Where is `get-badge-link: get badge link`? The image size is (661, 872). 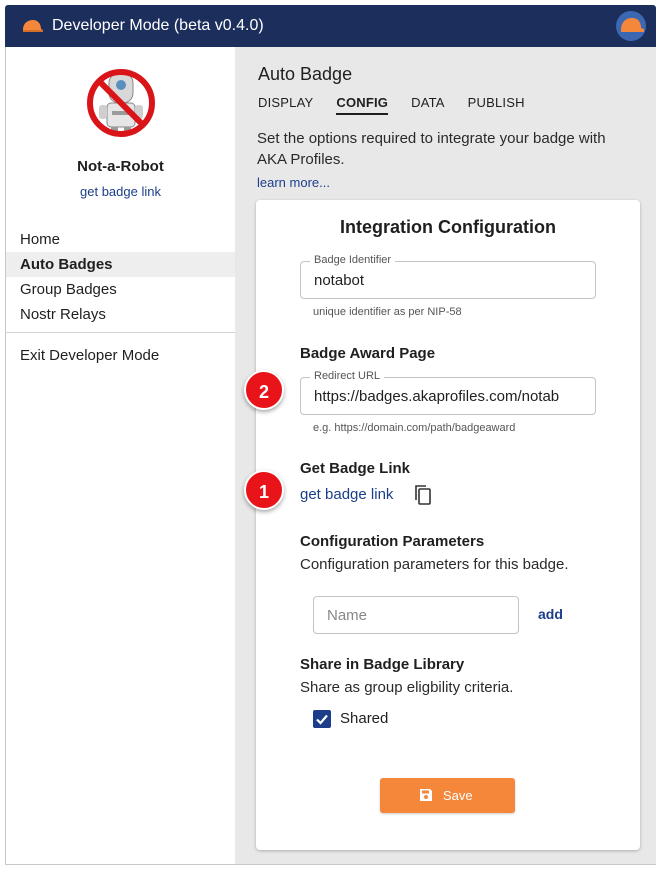
get-badge-link: get badge link is located at coordinates (346, 494).